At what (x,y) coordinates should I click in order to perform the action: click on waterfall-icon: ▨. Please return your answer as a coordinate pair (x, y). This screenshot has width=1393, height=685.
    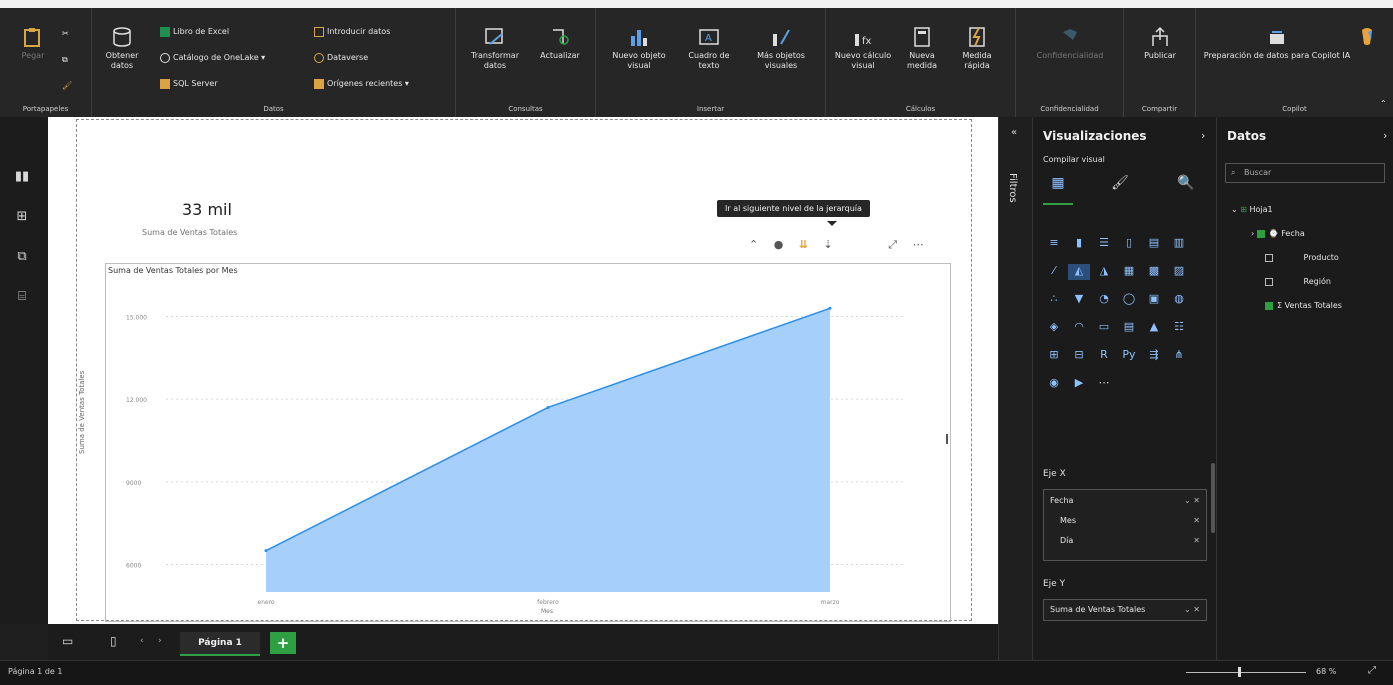
    Looking at the image, I should click on (1179, 272).